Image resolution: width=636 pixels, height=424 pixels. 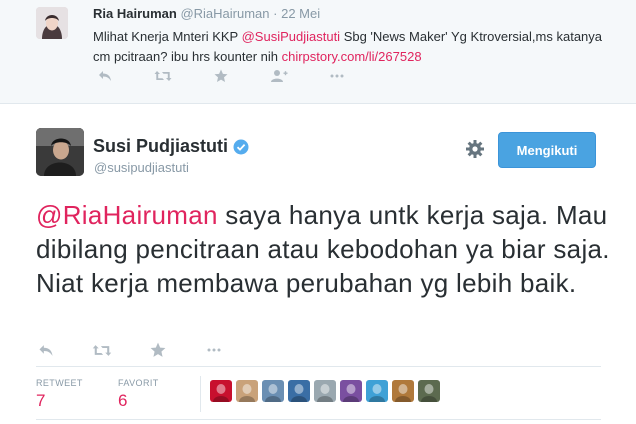 I want to click on gear-icon, so click(x=475, y=149).